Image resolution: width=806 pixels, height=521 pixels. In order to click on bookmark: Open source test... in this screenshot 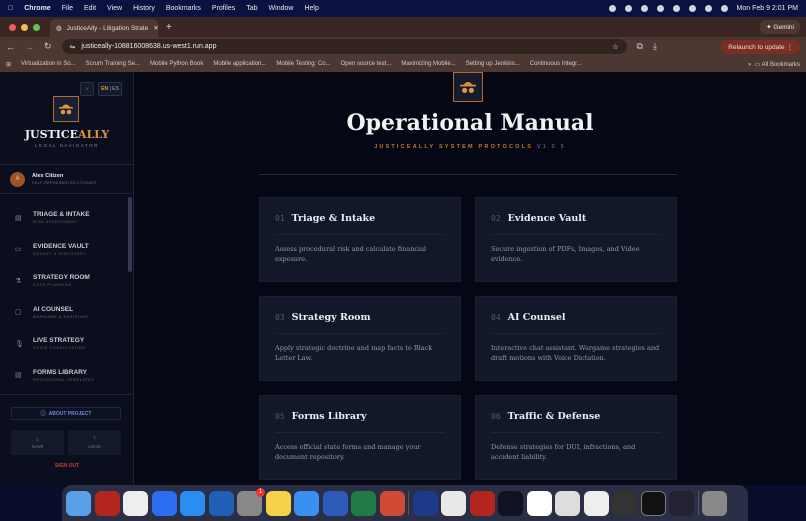, I will do `click(366, 64)`.